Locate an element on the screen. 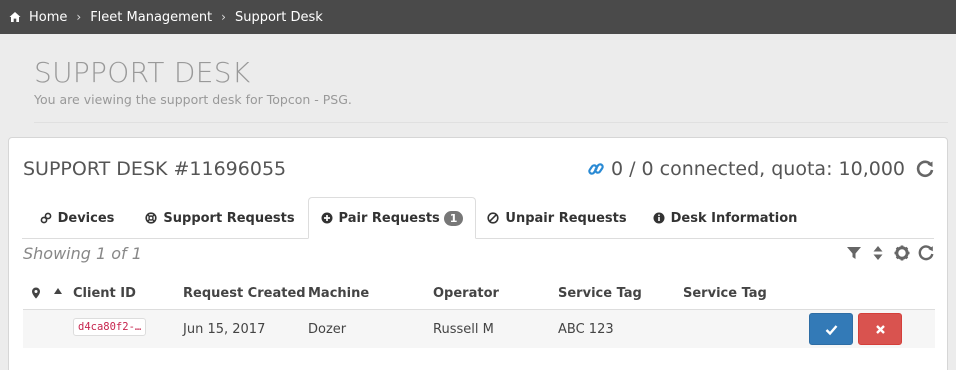 This screenshot has width=956, height=370. sort-icon is located at coordinates (878, 253).